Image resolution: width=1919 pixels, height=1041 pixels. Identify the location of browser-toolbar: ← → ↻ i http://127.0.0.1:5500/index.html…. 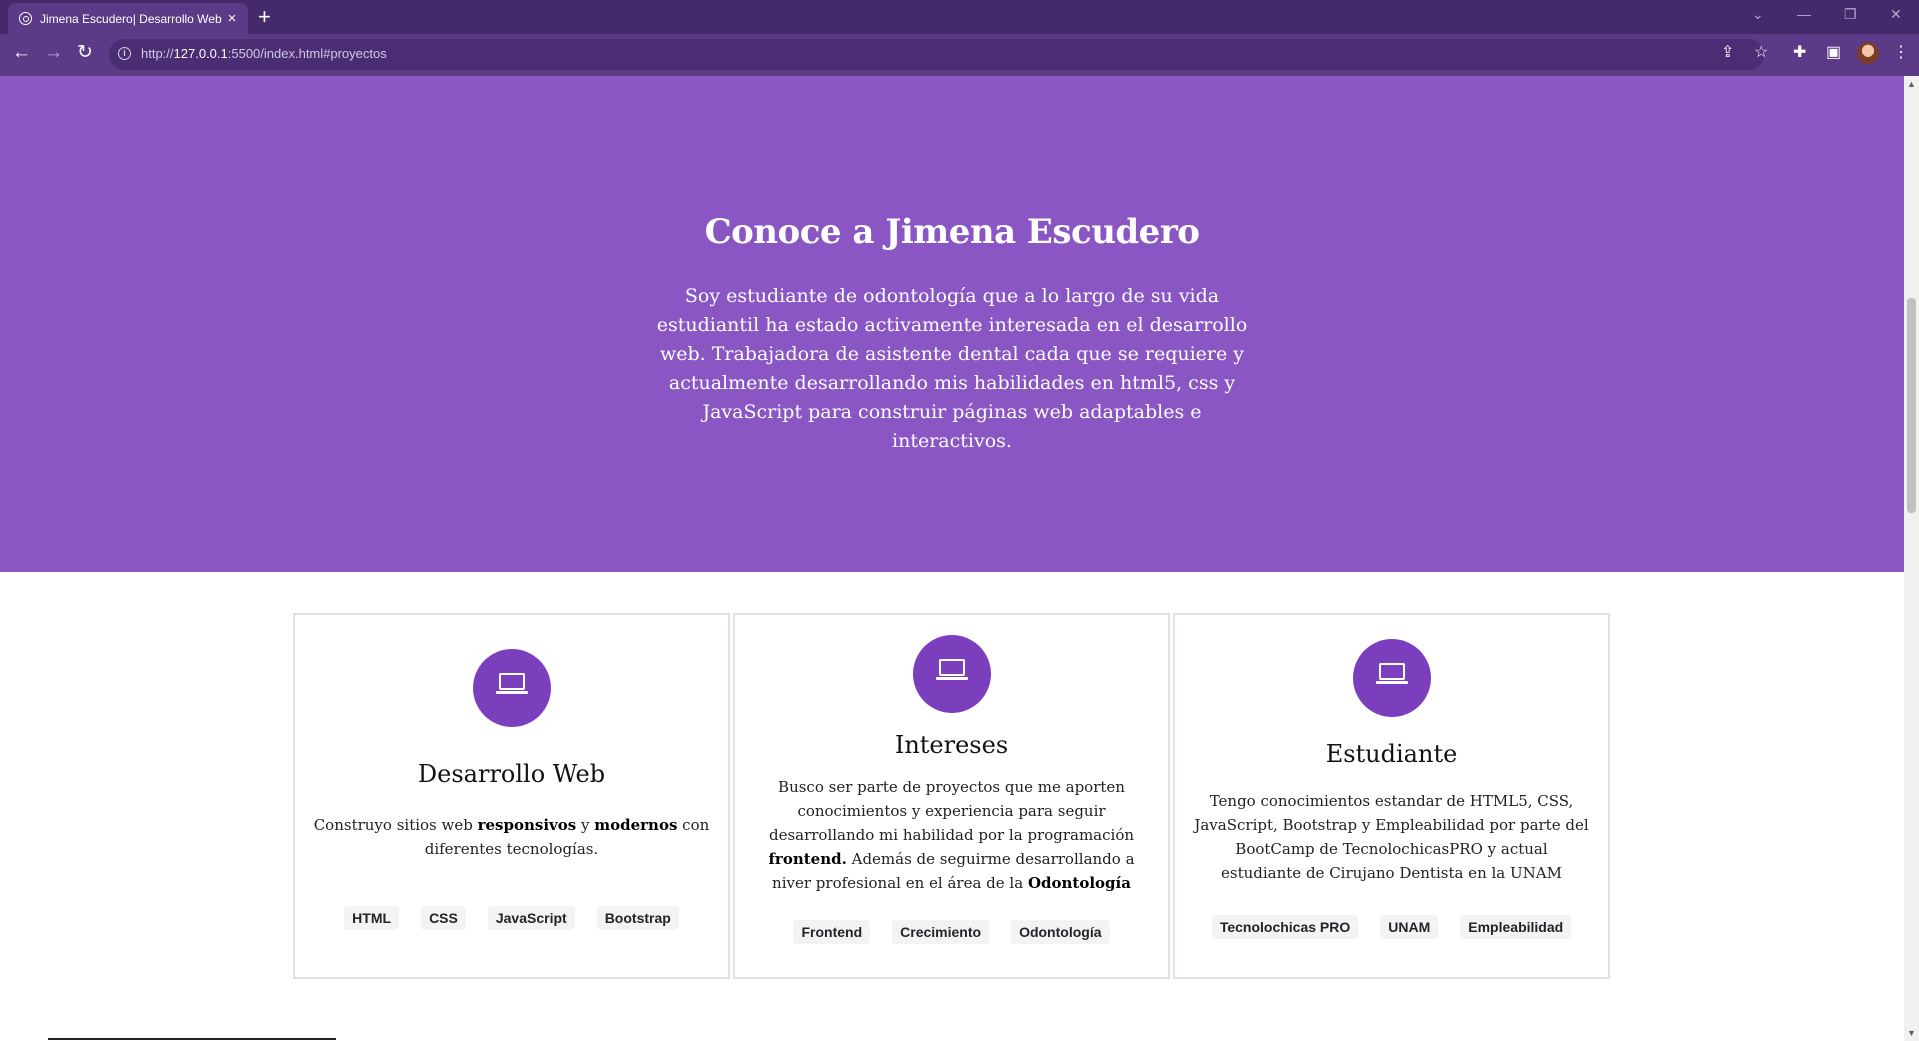
(959, 55).